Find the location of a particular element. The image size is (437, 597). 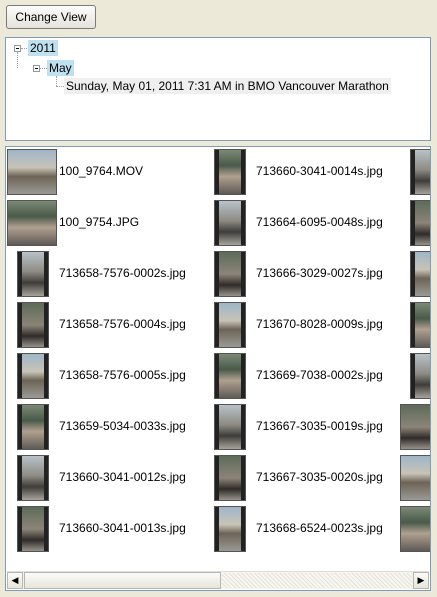

file-item: 713659-5034-0033s.jpg is located at coordinates (105, 427).